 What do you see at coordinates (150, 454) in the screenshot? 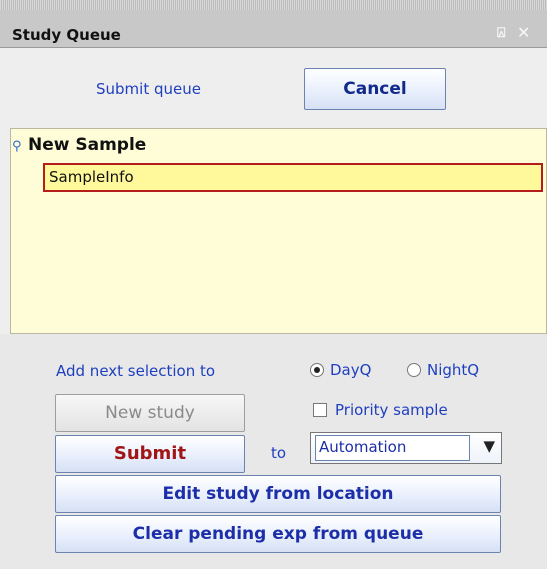
I see `submit-button: Submit` at bounding box center [150, 454].